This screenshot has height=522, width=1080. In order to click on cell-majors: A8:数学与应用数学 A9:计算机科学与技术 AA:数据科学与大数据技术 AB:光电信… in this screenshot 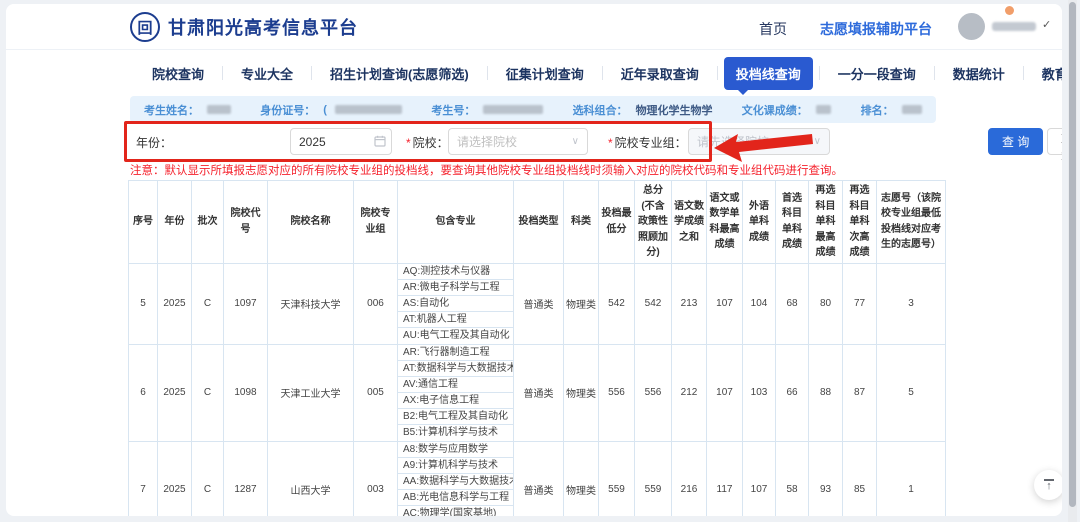, I will do `click(455, 478)`.